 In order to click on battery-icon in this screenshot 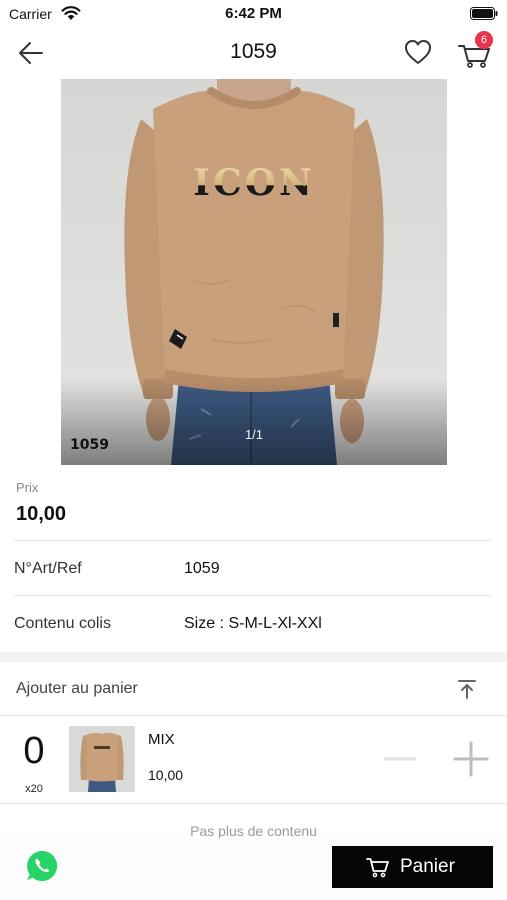, I will do `click(484, 13)`.